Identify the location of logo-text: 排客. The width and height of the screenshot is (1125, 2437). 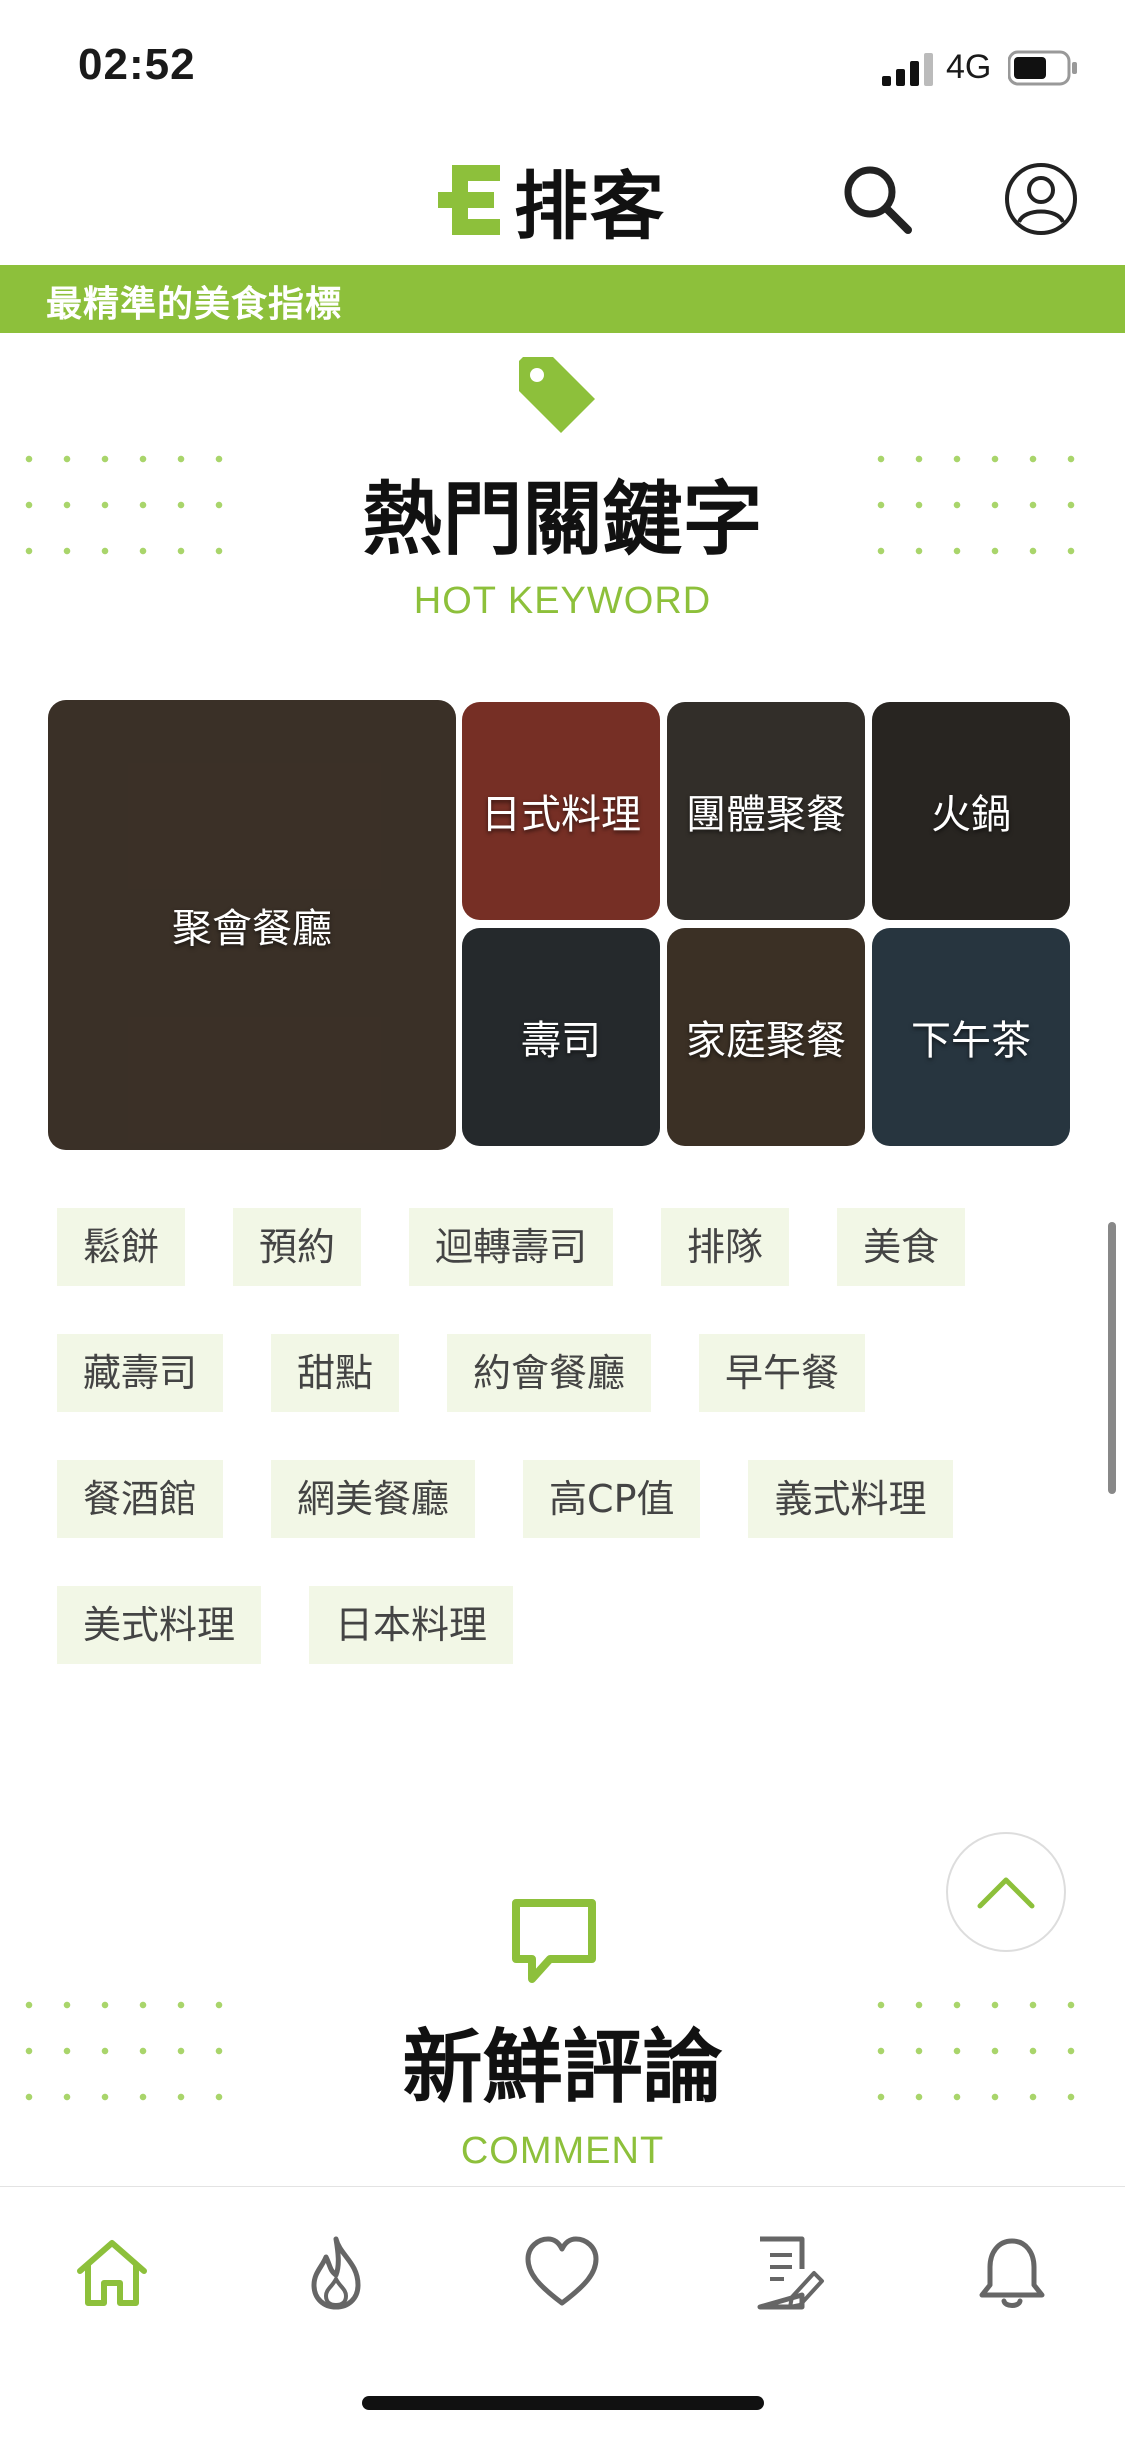
(590, 206).